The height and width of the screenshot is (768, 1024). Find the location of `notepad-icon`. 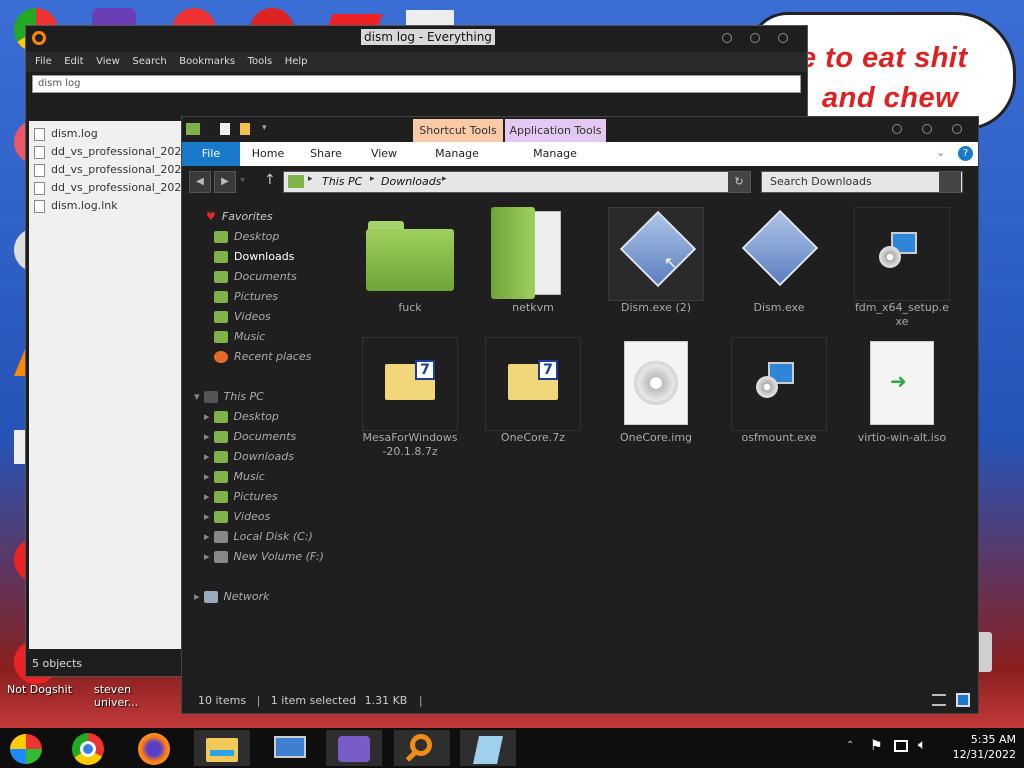

notepad-icon is located at coordinates (488, 748).